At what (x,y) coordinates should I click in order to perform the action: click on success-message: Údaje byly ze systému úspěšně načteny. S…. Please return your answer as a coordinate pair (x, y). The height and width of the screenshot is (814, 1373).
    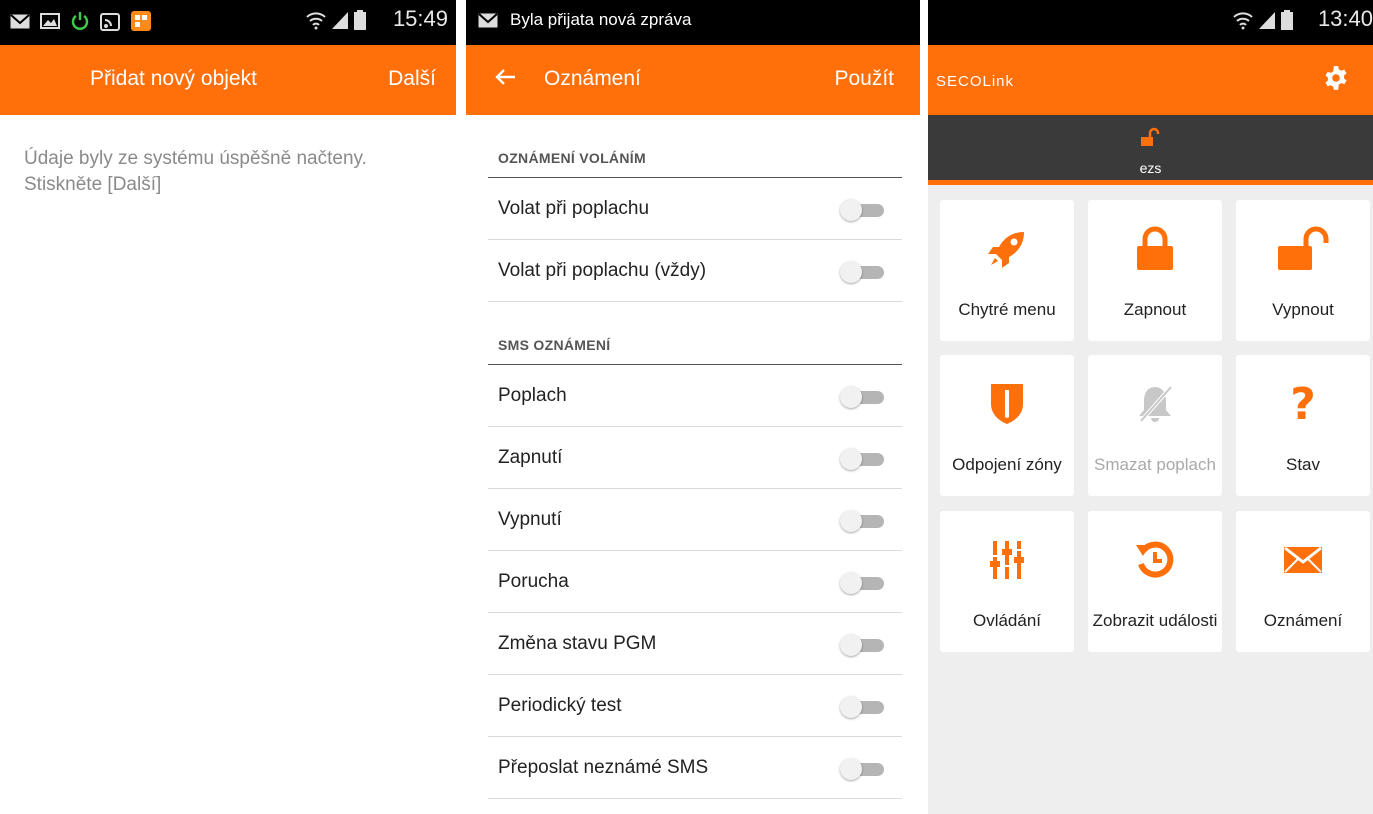
    Looking at the image, I should click on (195, 171).